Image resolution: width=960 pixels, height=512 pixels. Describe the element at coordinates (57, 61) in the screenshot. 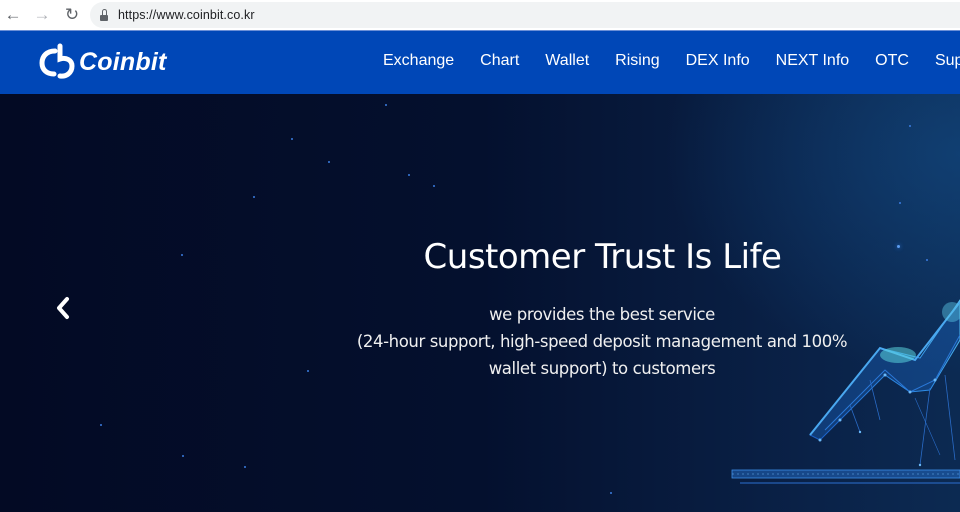

I see `coinbit-logo-icon` at that location.